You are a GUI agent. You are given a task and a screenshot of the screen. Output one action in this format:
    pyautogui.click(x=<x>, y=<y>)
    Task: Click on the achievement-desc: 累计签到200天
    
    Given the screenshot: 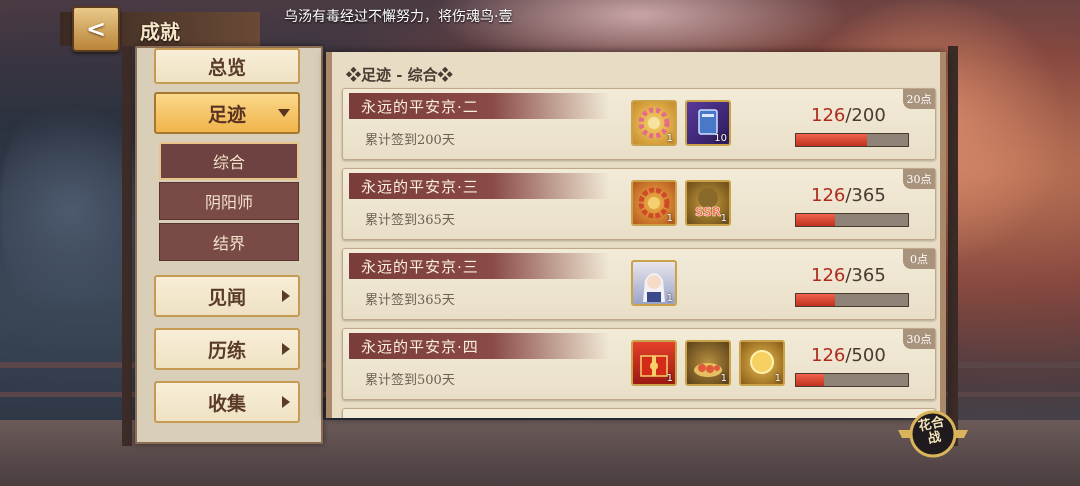 What is the action you would take?
    pyautogui.click(x=410, y=140)
    